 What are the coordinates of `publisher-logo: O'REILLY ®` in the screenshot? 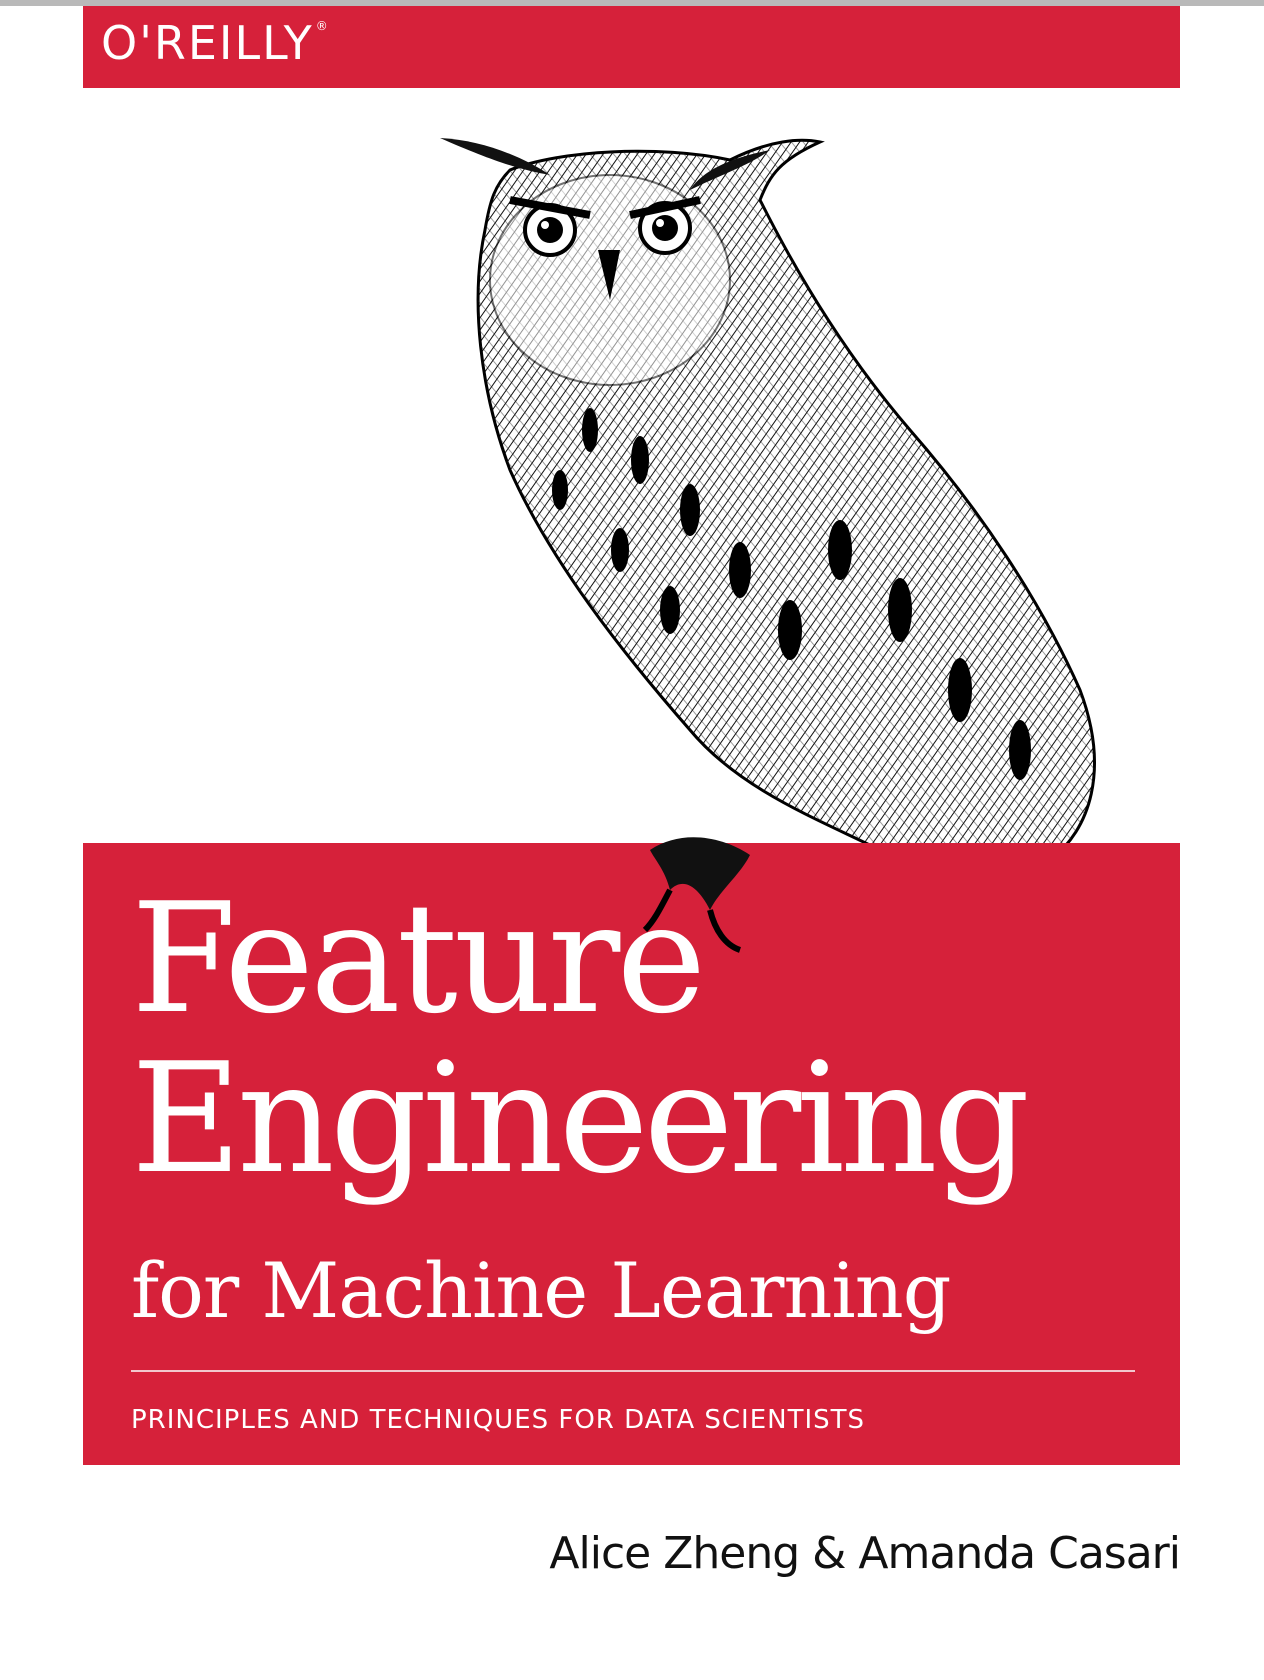 It's located at (214, 43).